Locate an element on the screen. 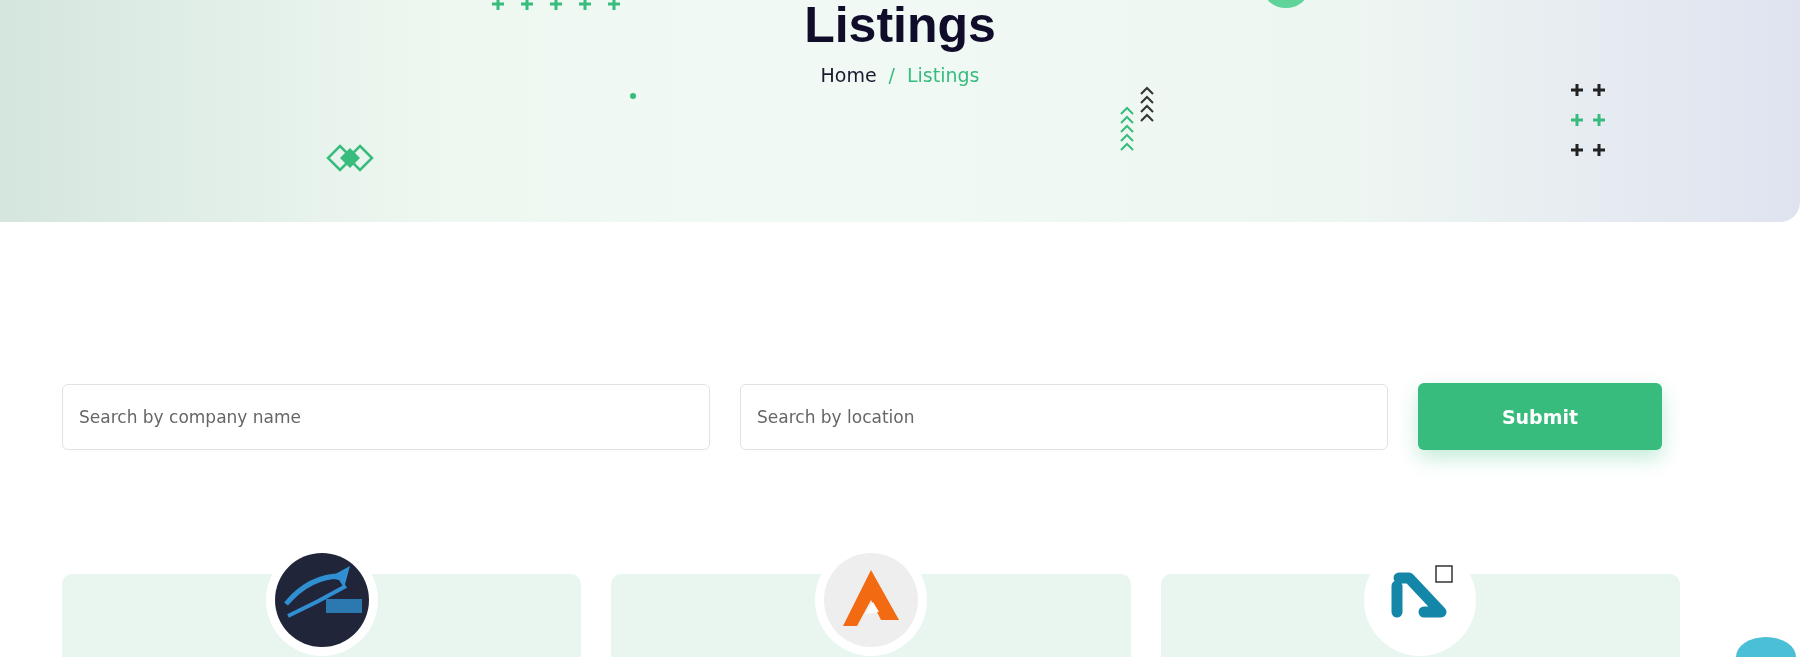 The width and height of the screenshot is (1800, 657). breadcrumb-link: Home is located at coordinates (848, 75).